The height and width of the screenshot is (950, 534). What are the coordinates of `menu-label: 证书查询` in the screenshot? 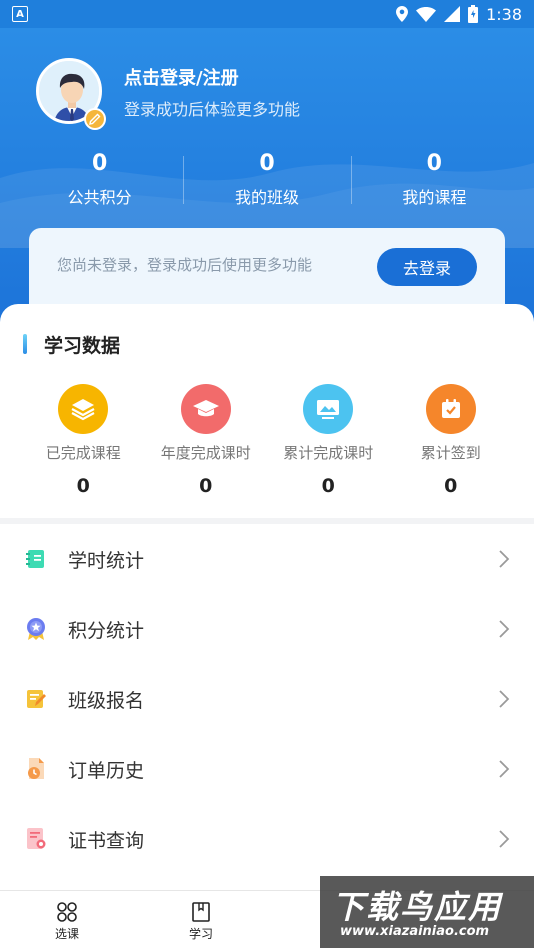 It's located at (106, 840).